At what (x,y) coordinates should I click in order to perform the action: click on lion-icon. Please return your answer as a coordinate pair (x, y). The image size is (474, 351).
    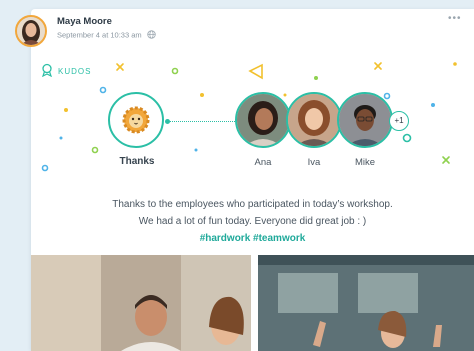
    Looking at the image, I should click on (136, 128).